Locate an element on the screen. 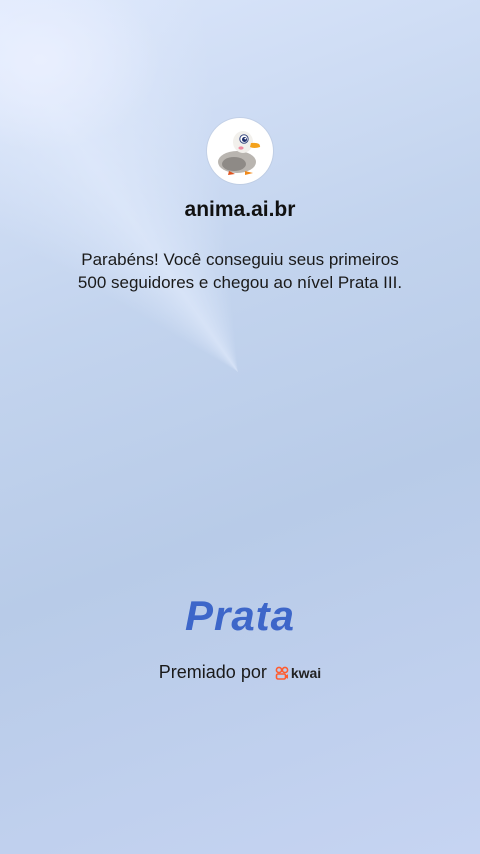 This screenshot has width=480, height=854. kwai-brand-name: kwai is located at coordinates (306, 672).